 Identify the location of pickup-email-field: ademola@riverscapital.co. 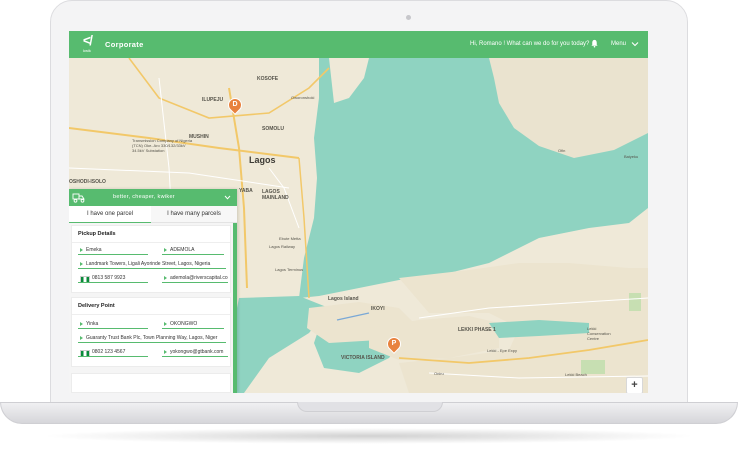
(195, 278).